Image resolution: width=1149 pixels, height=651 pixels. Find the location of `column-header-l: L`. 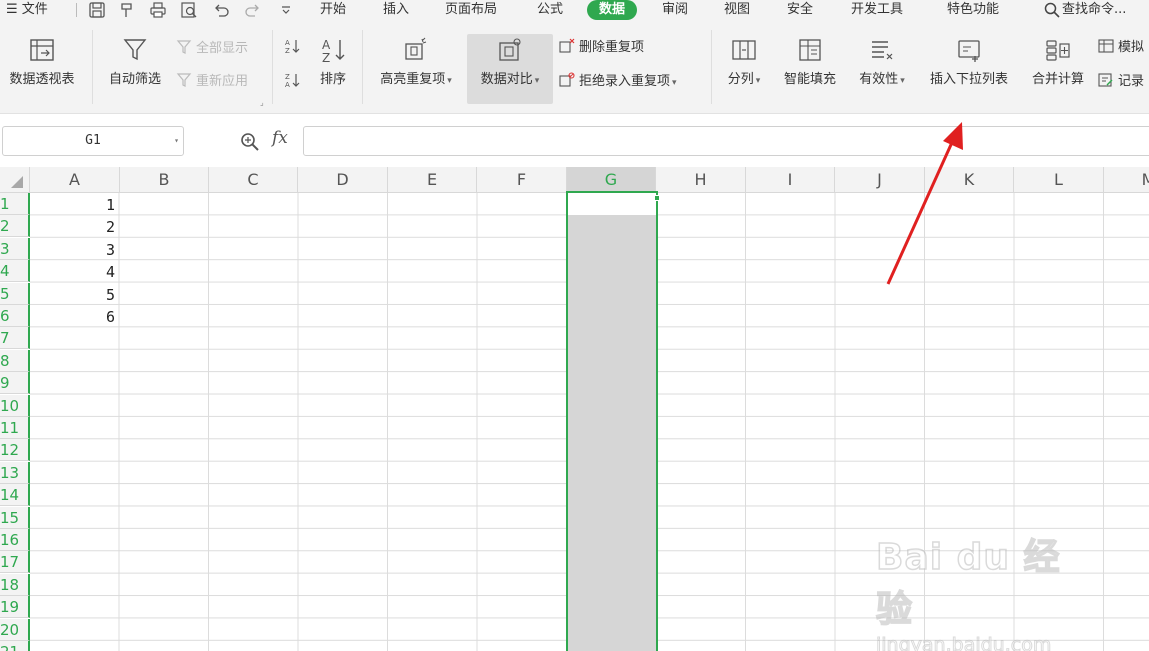

column-header-l: L is located at coordinates (1059, 180).